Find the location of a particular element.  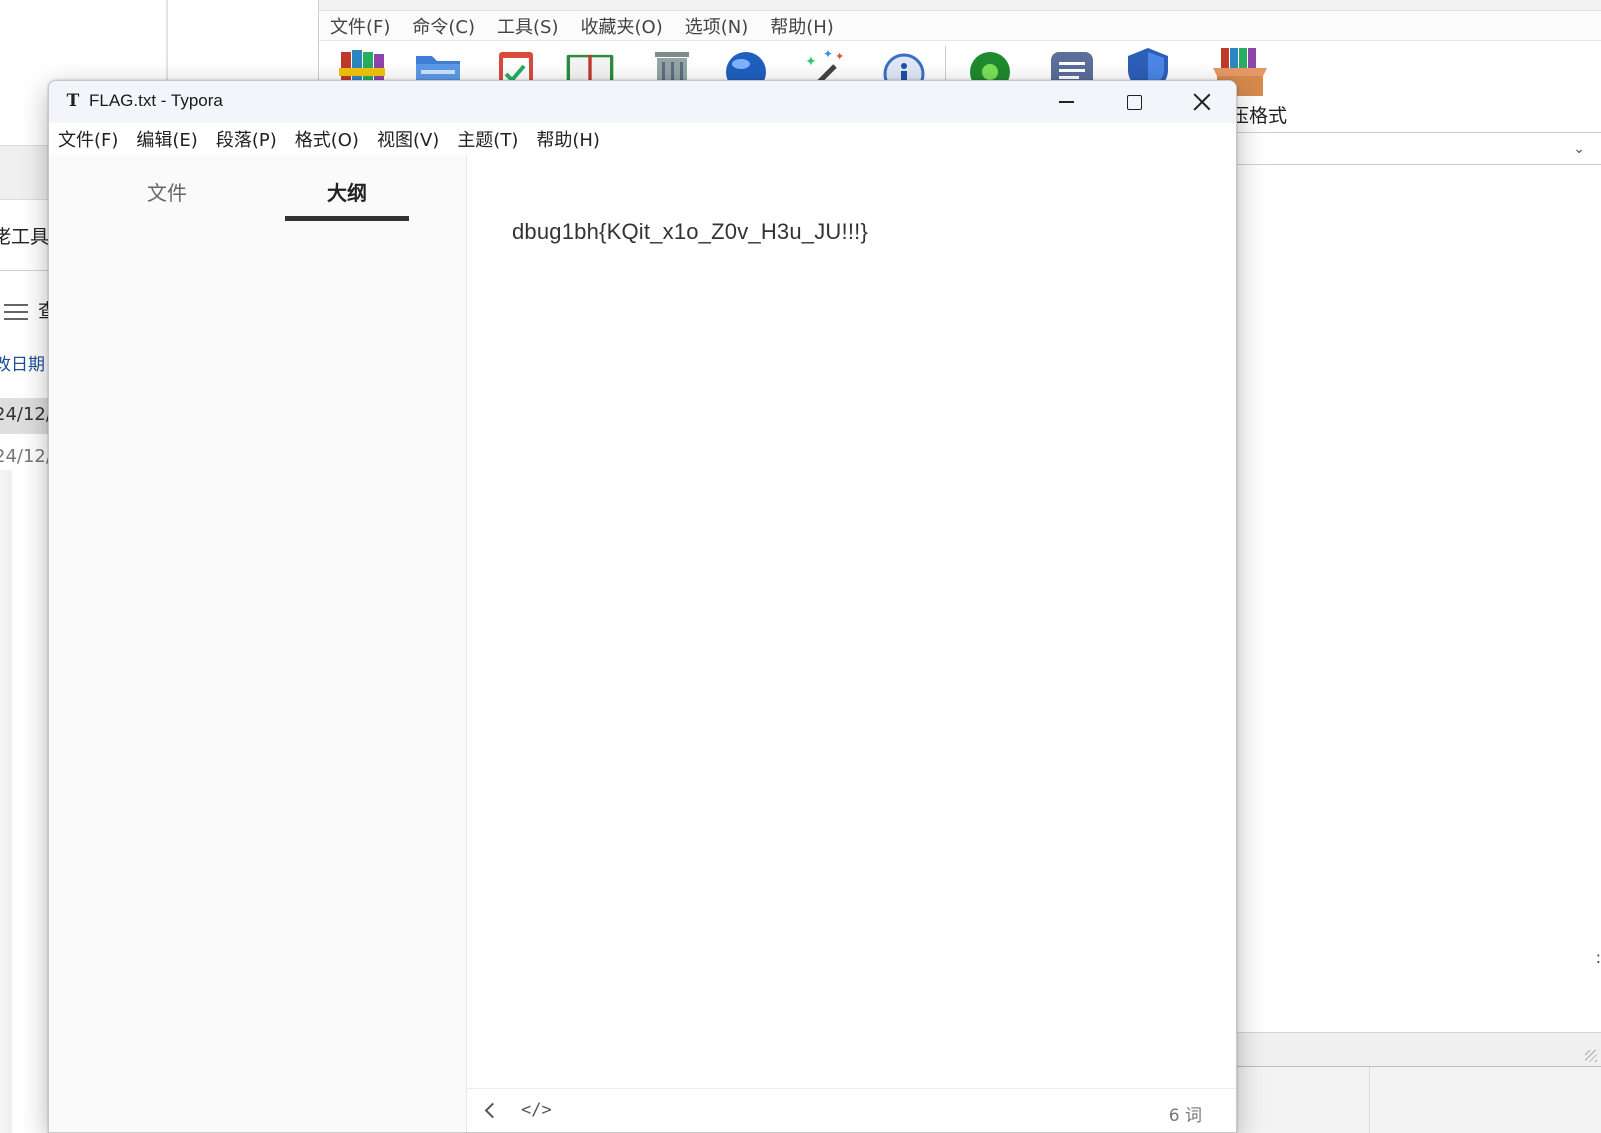

minimize-icon is located at coordinates (1066, 102).